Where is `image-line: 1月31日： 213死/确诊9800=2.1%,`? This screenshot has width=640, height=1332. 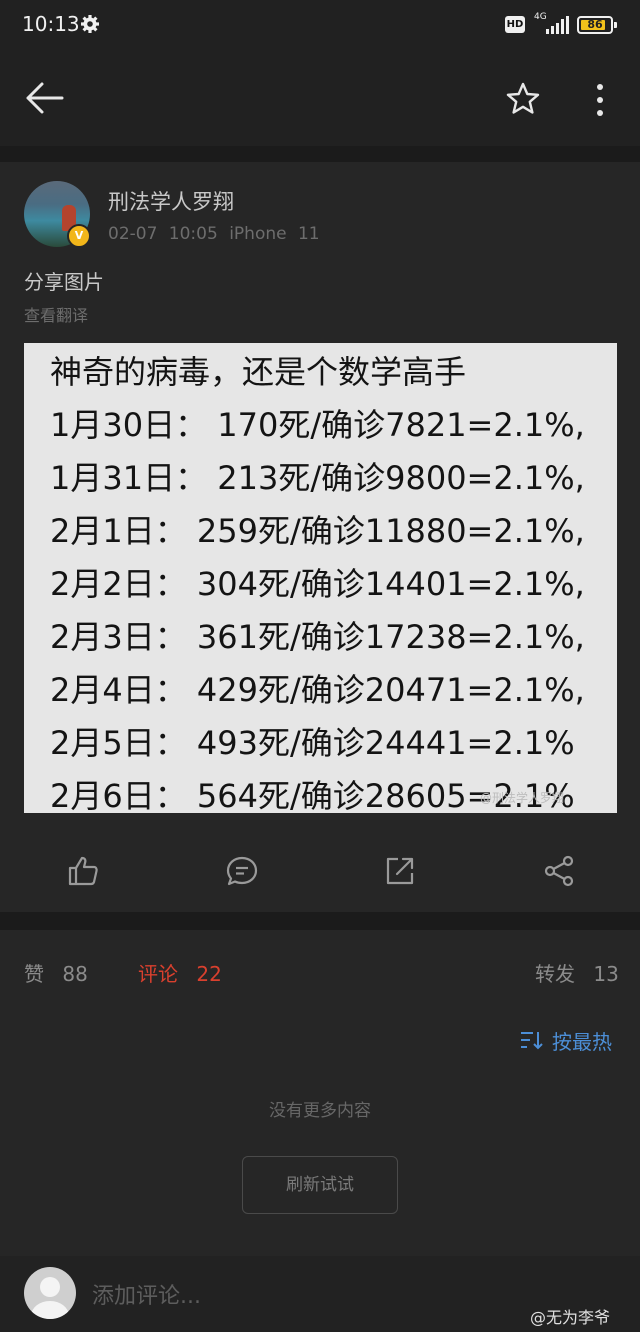
image-line: 1月31日： 213死/确诊9800=2.1%, is located at coordinates (317, 478).